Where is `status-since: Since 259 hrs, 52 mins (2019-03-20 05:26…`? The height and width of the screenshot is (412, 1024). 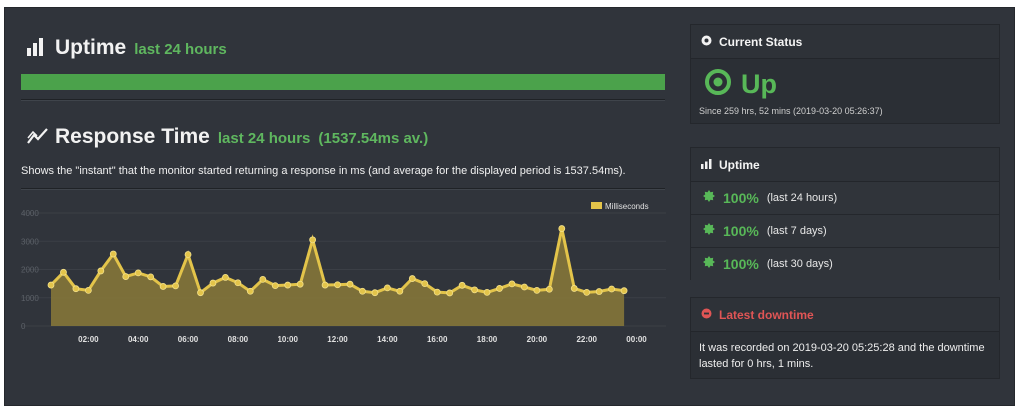 status-since: Since 259 hrs, 52 mins (2019-03-20 05:26… is located at coordinates (791, 111).